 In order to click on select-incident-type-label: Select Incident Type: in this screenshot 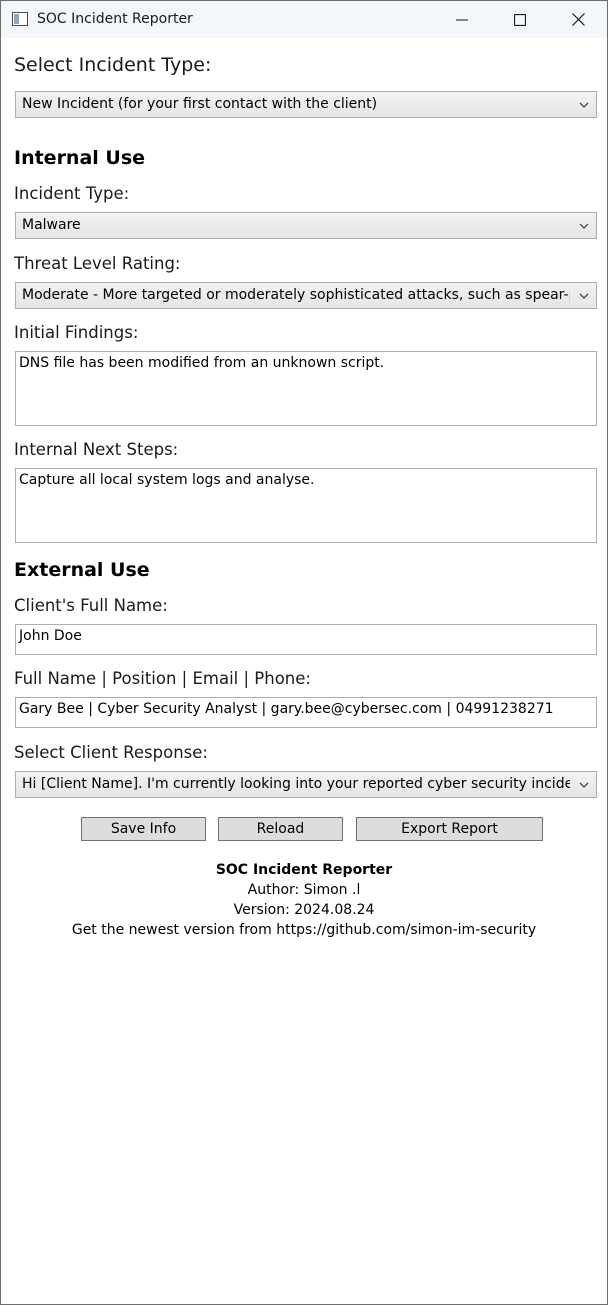, I will do `click(113, 65)`.